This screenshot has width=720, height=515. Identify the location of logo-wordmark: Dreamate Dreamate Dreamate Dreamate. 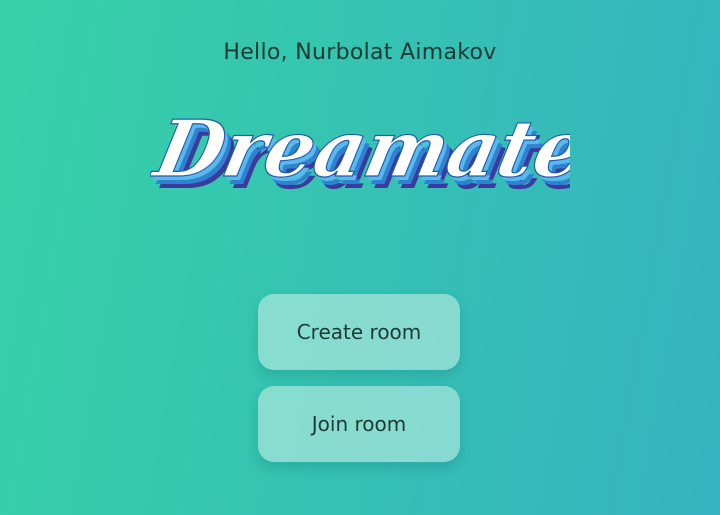
(360, 154).